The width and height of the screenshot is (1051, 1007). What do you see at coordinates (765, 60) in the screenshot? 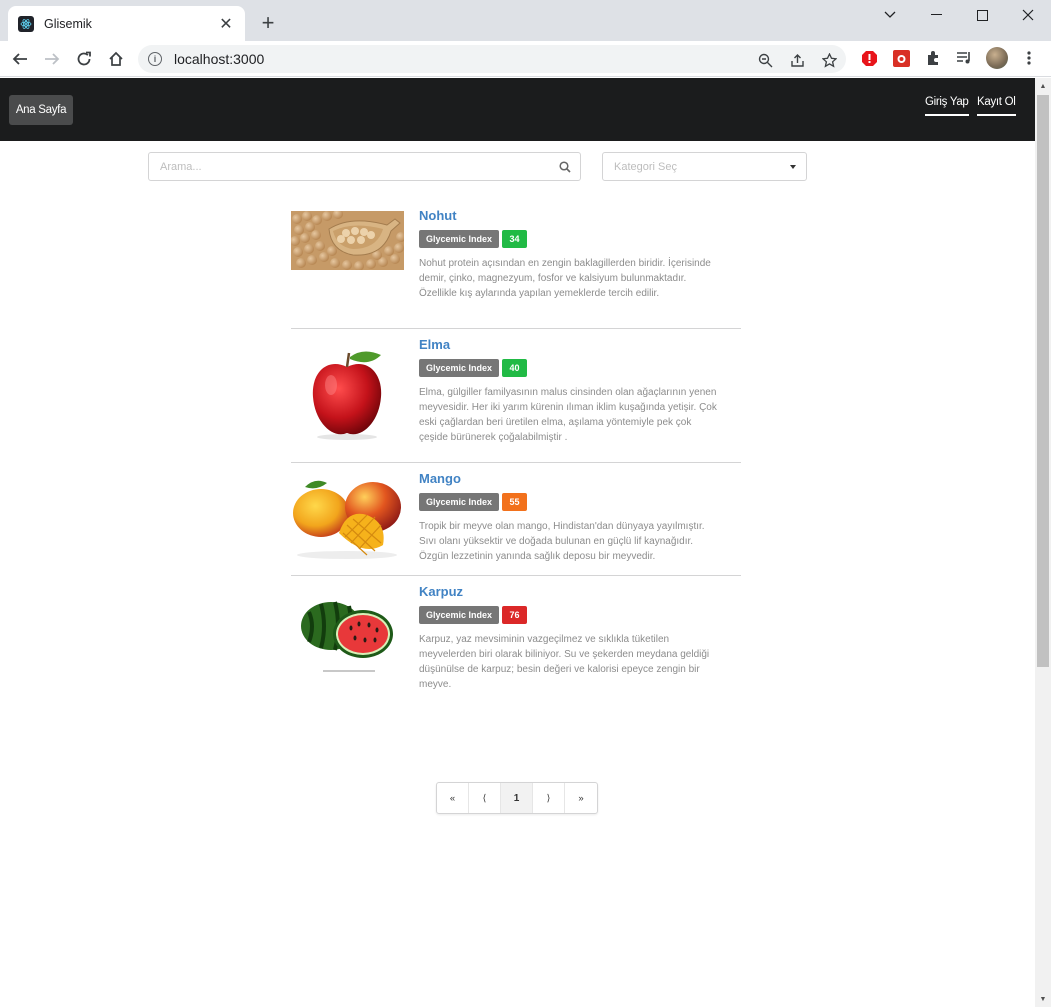
I see `zoom-icon` at bounding box center [765, 60].